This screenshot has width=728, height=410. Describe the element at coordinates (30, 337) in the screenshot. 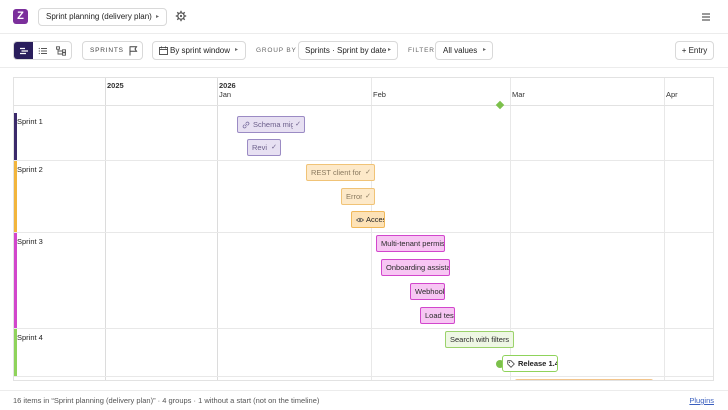

I see `group-label: Sprint 4` at that location.